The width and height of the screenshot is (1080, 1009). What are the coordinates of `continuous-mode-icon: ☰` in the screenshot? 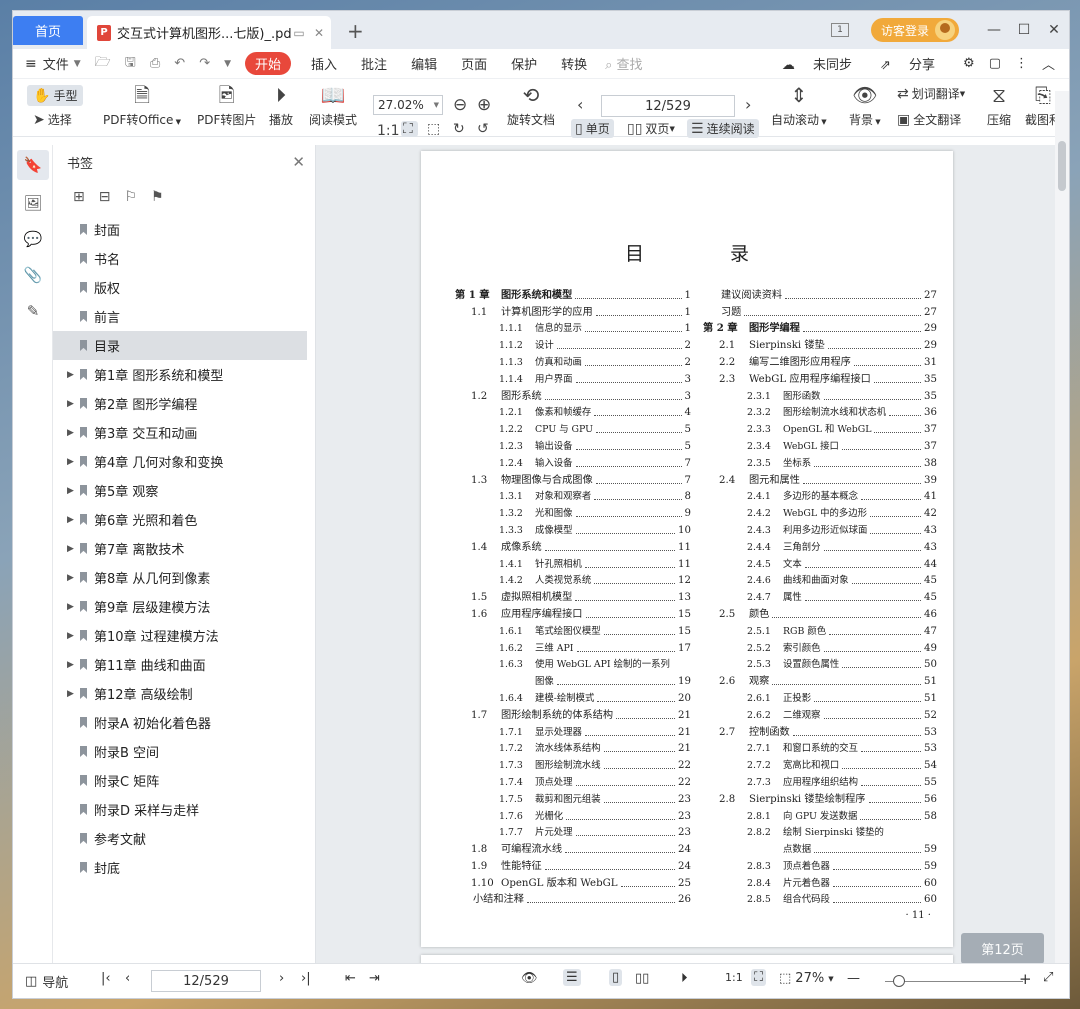 It's located at (572, 977).